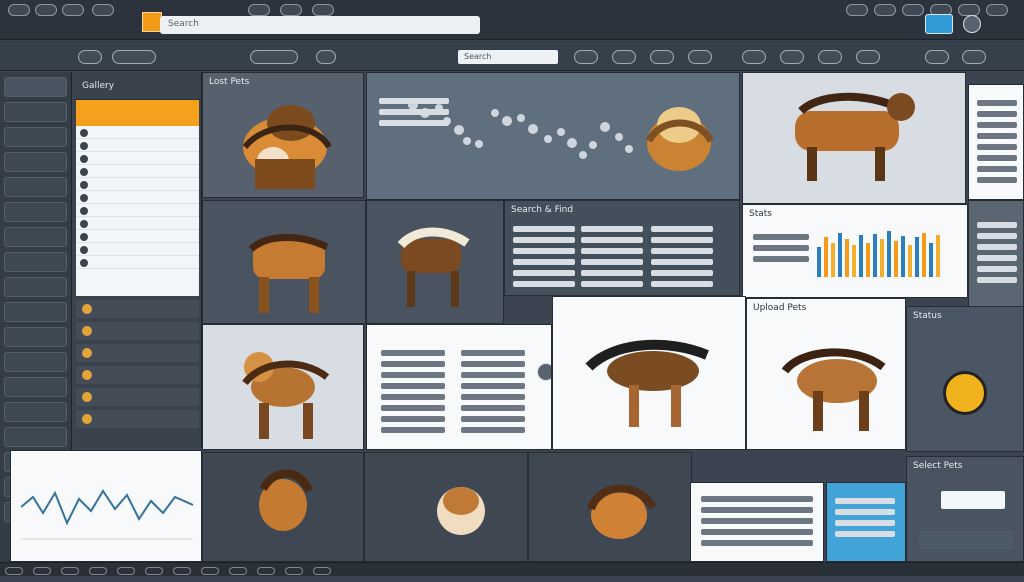 Image resolution: width=1024 pixels, height=582 pixels. What do you see at coordinates (965, 393) in the screenshot?
I see `status-badge` at bounding box center [965, 393].